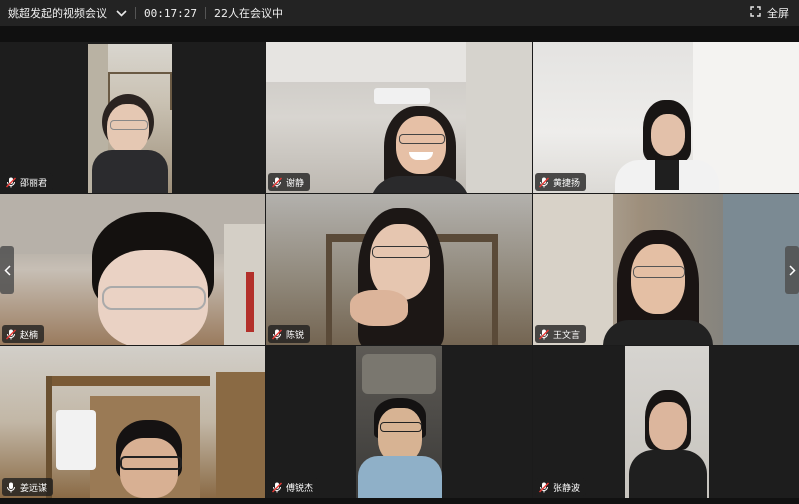 The height and width of the screenshot is (504, 799). Describe the element at coordinates (567, 335) in the screenshot. I see `participant-name: 王文言` at that location.